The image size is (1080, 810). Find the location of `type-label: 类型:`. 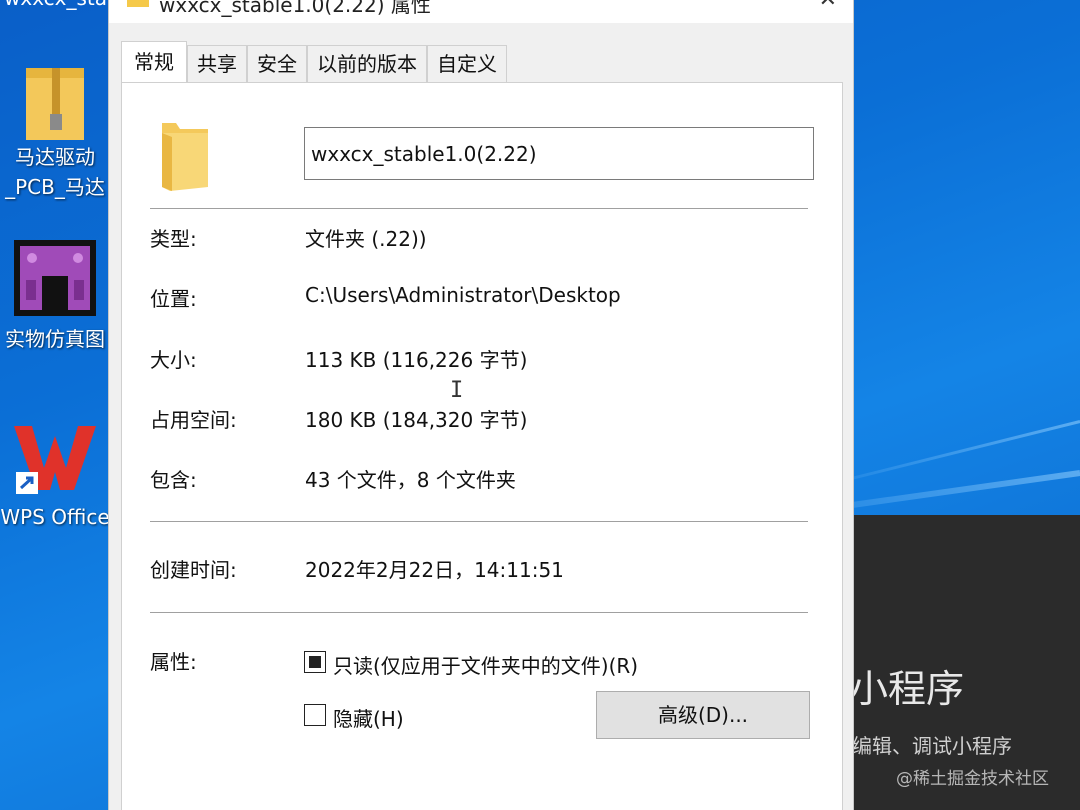

type-label: 类型: is located at coordinates (173, 239).